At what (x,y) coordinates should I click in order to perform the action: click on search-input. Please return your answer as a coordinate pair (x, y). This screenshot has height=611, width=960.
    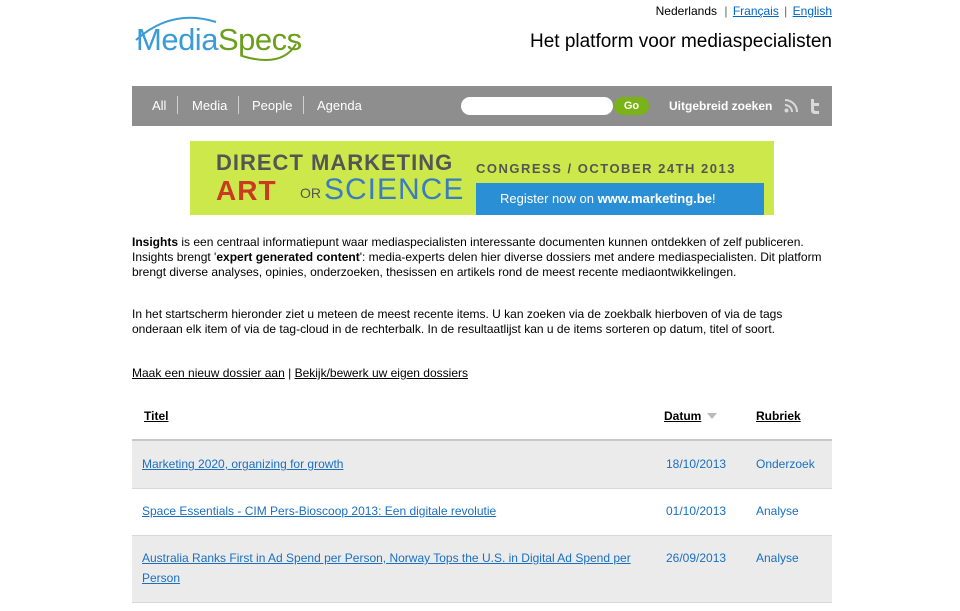
    Looking at the image, I should click on (537, 106).